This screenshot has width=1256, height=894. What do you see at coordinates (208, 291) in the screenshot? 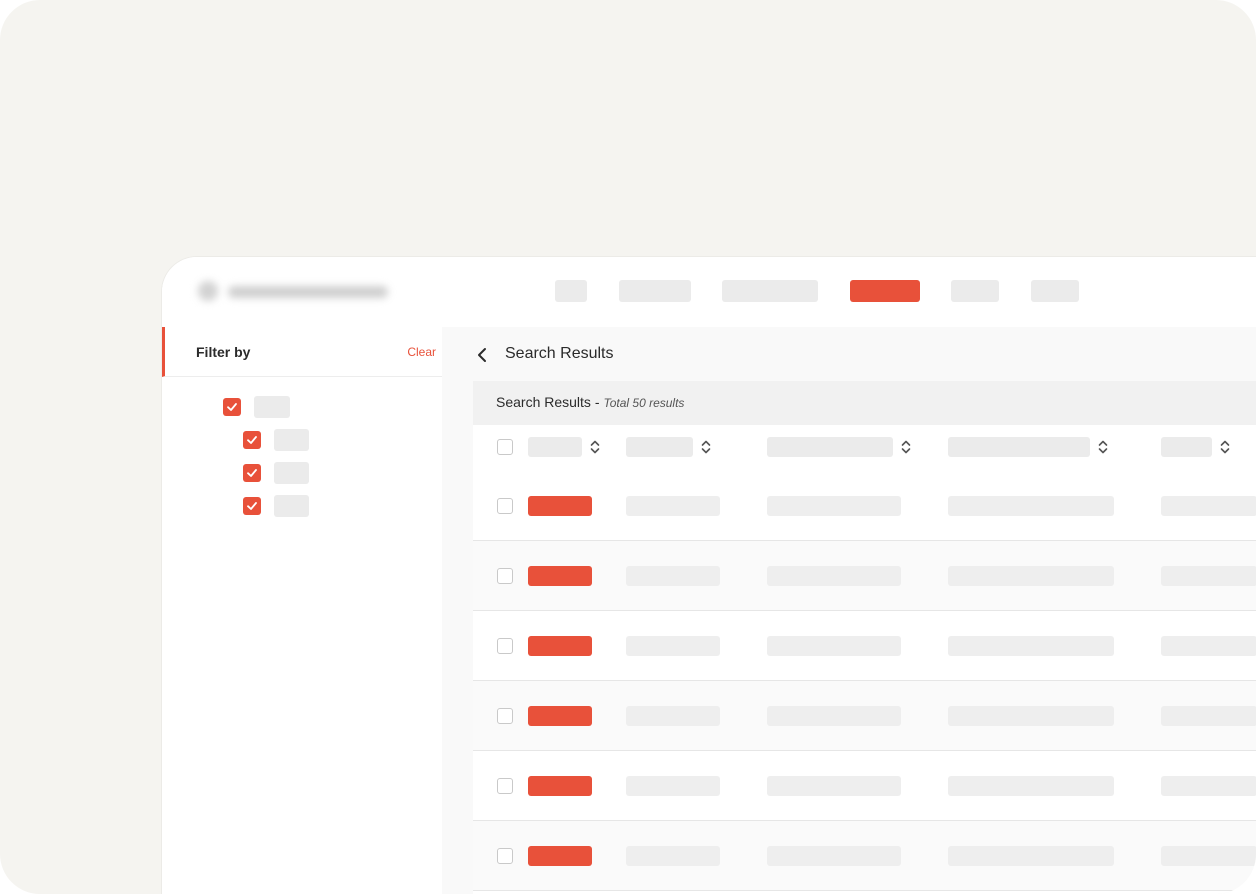
I see `logo-mark-icon` at bounding box center [208, 291].